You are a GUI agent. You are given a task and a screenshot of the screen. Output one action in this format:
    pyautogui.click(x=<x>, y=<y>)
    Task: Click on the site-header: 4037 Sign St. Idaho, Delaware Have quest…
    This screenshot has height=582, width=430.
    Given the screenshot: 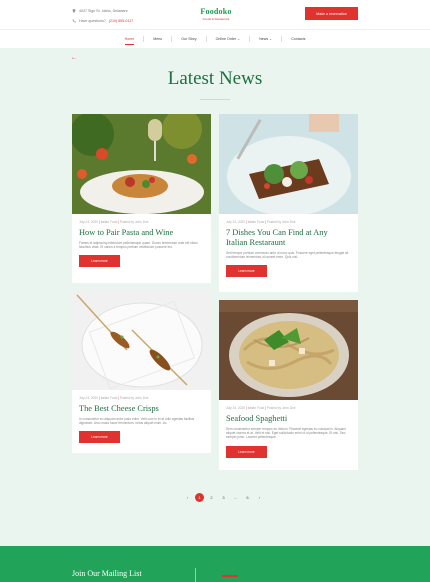 What is the action you would take?
    pyautogui.click(x=215, y=24)
    